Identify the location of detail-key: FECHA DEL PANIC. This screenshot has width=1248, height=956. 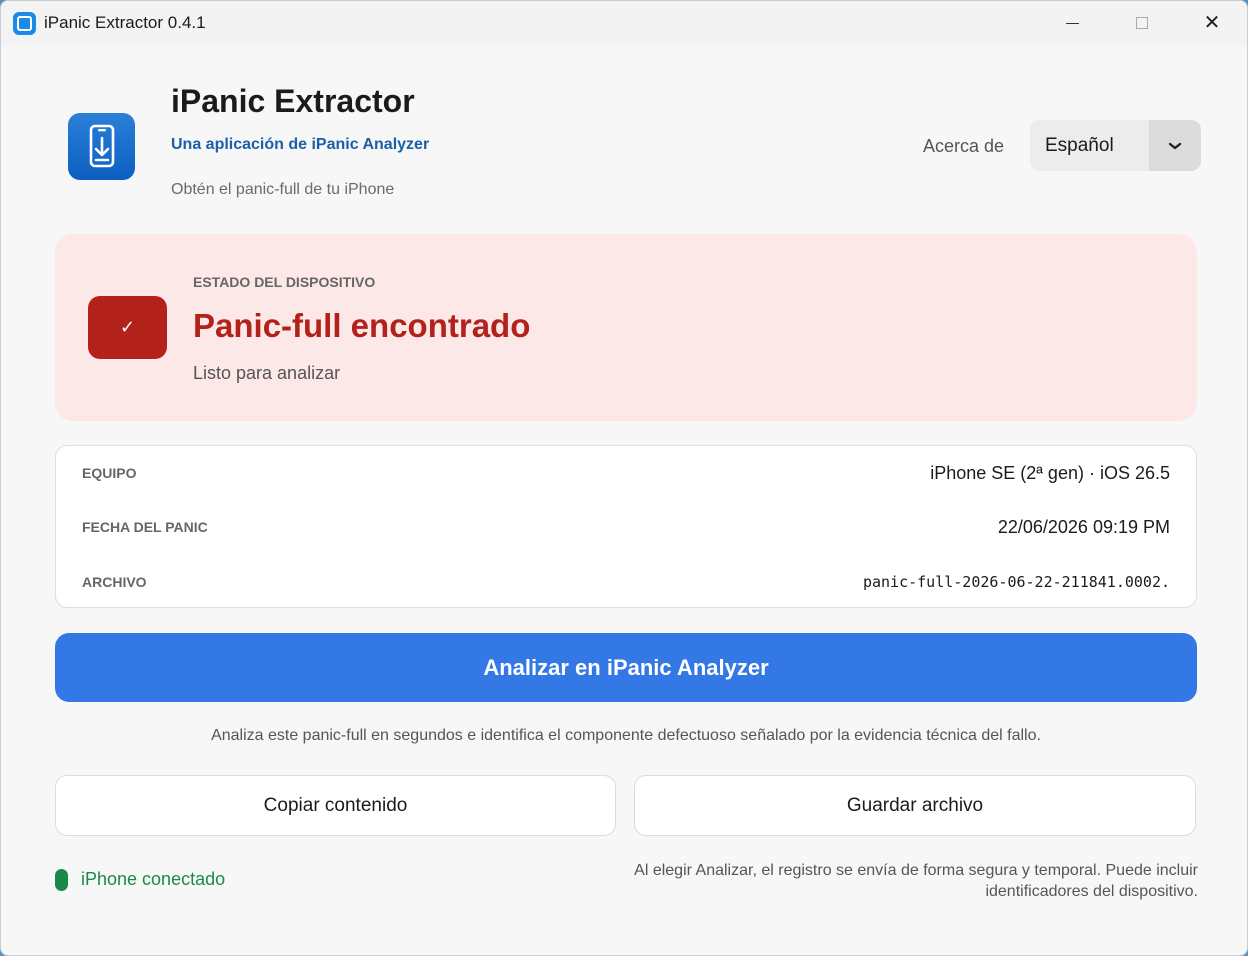
(145, 527).